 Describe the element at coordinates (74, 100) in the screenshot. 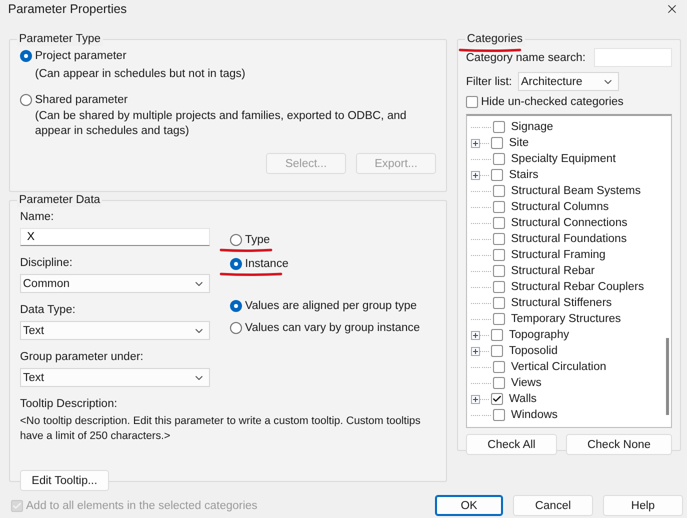

I see `radio-option: Shared parameter` at that location.